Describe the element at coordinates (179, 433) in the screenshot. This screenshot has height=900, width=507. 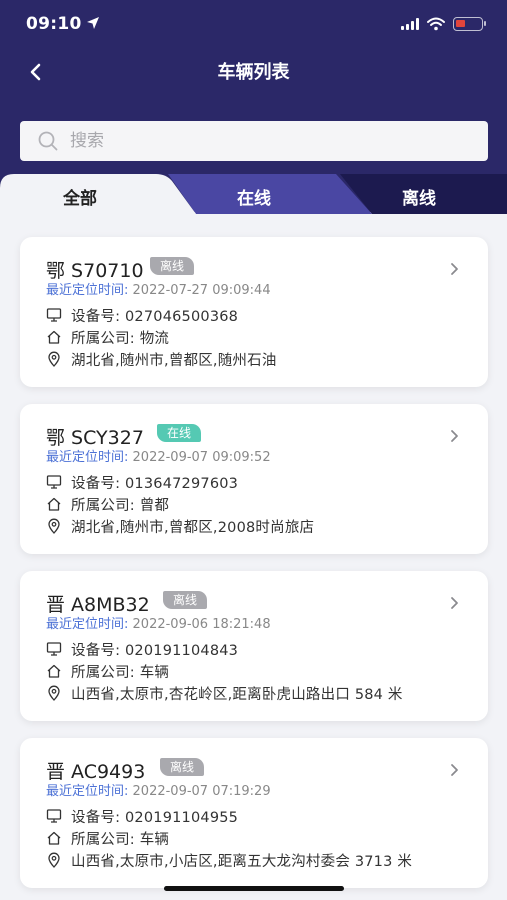
I see `status-badge: 在线` at that location.